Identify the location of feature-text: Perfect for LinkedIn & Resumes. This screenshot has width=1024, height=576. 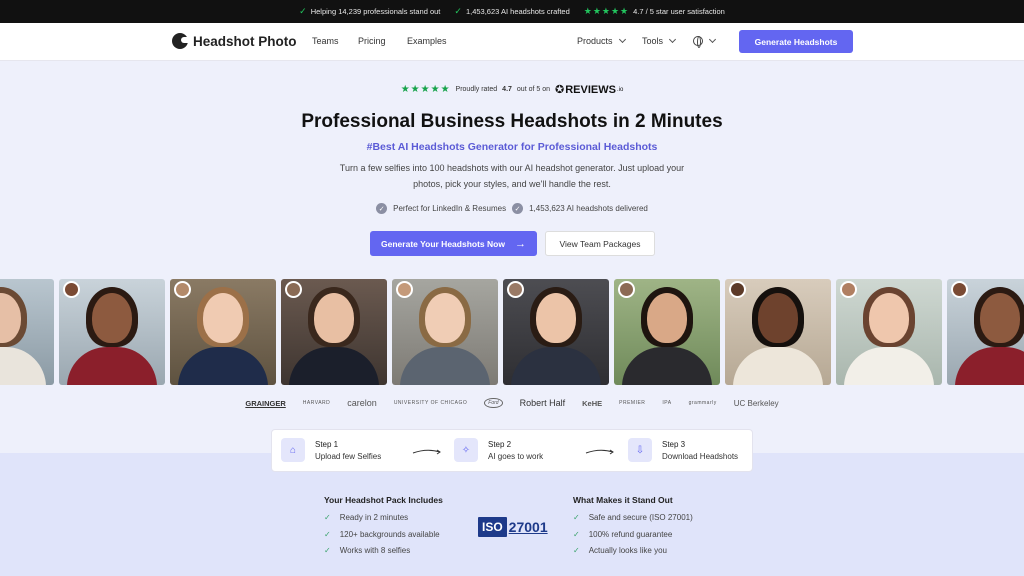
(450, 208).